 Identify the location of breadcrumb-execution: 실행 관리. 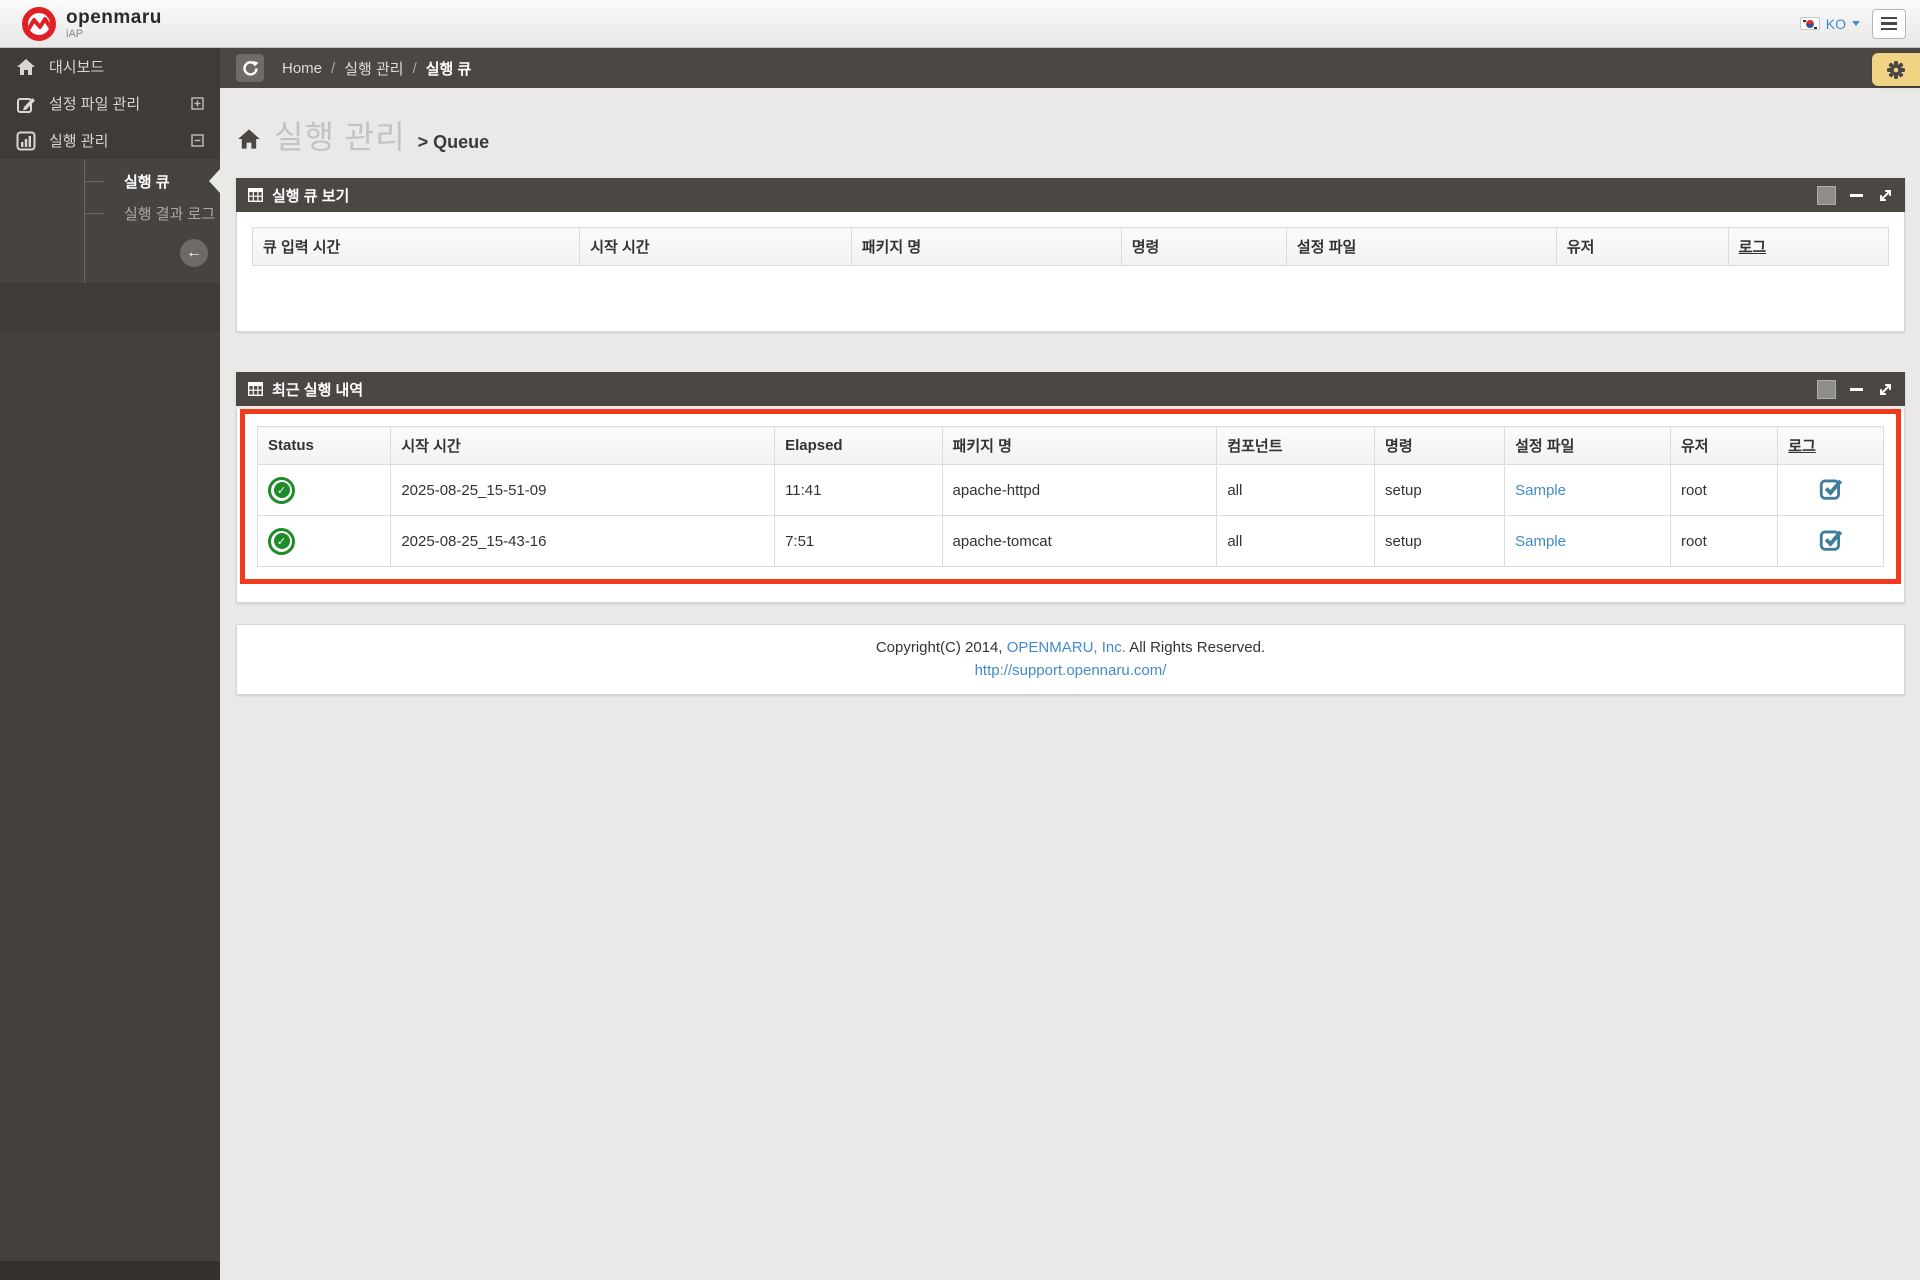
(373, 68).